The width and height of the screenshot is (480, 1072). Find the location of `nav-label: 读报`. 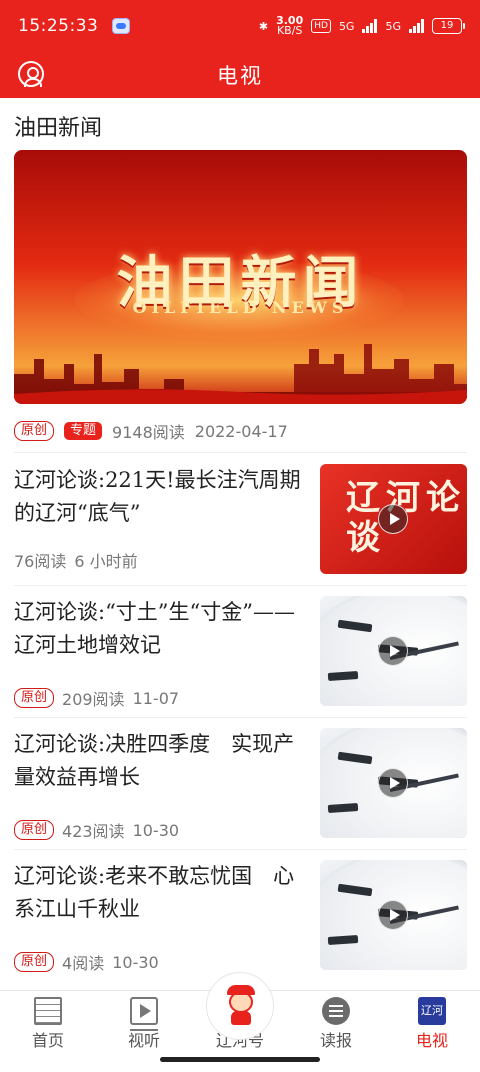

nav-label: 读报 is located at coordinates (335, 1040).